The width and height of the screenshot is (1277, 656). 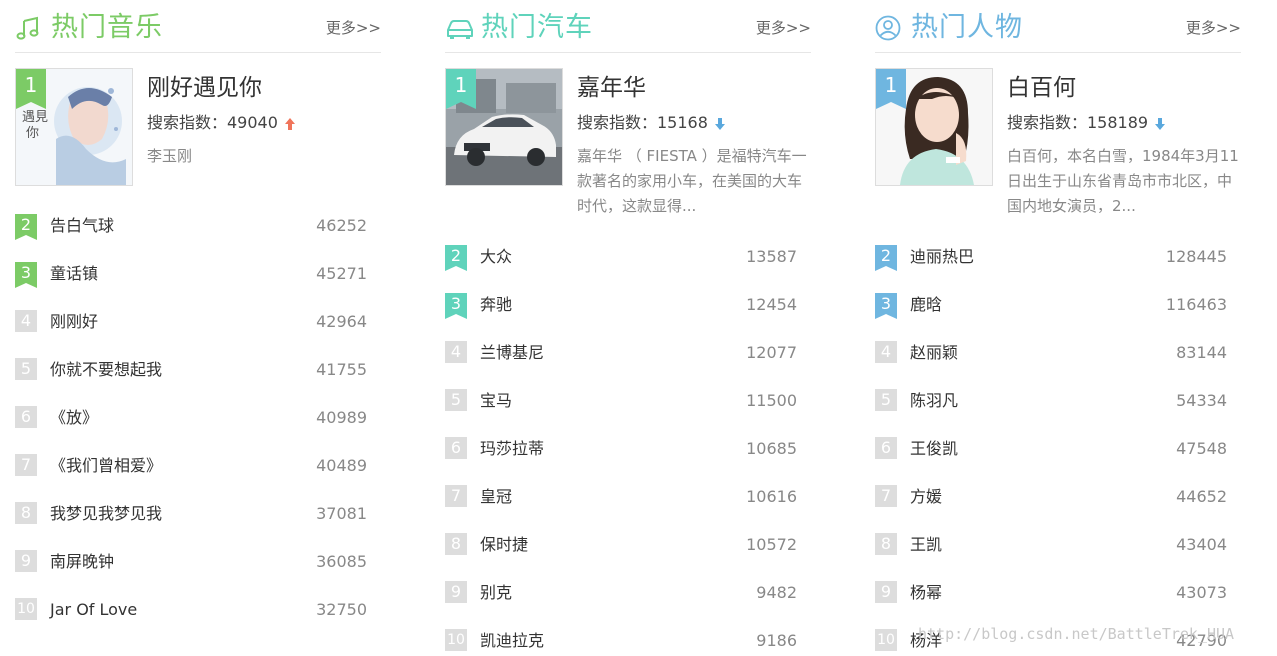 I want to click on item-value: 40489, so click(x=341, y=465).